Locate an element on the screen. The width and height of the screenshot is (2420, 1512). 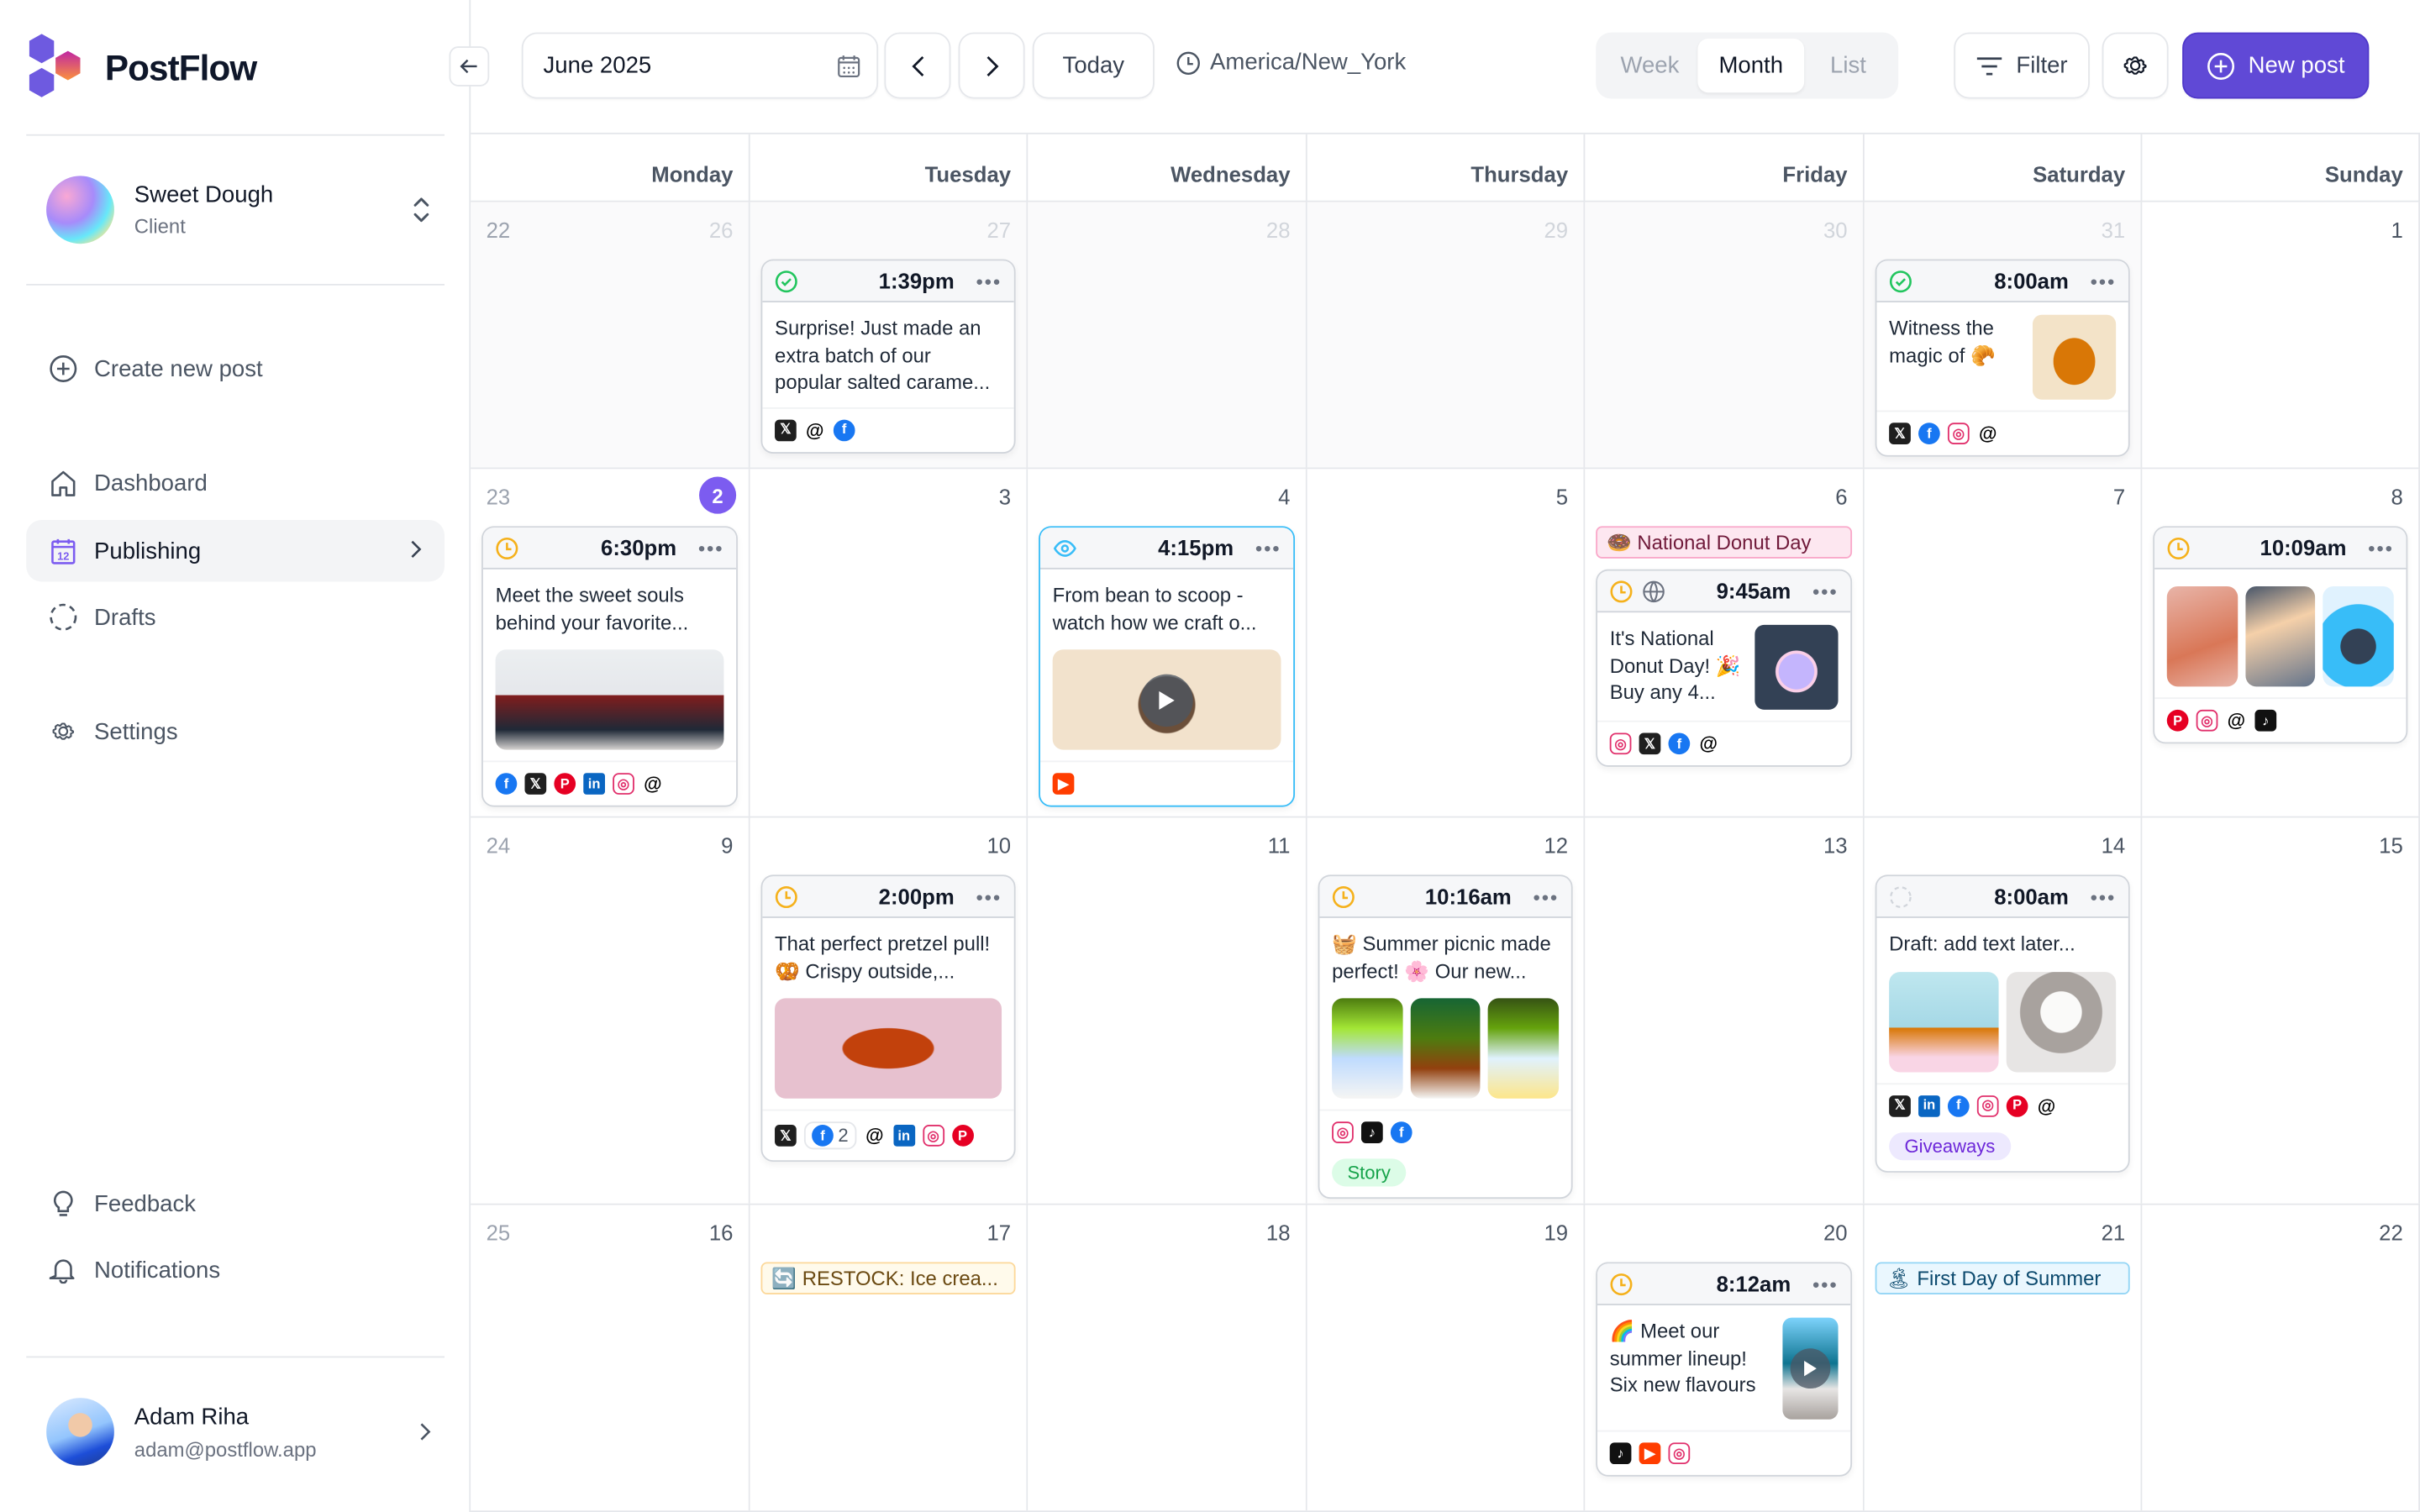
post-time: 10:16am is located at coordinates (1468, 896).